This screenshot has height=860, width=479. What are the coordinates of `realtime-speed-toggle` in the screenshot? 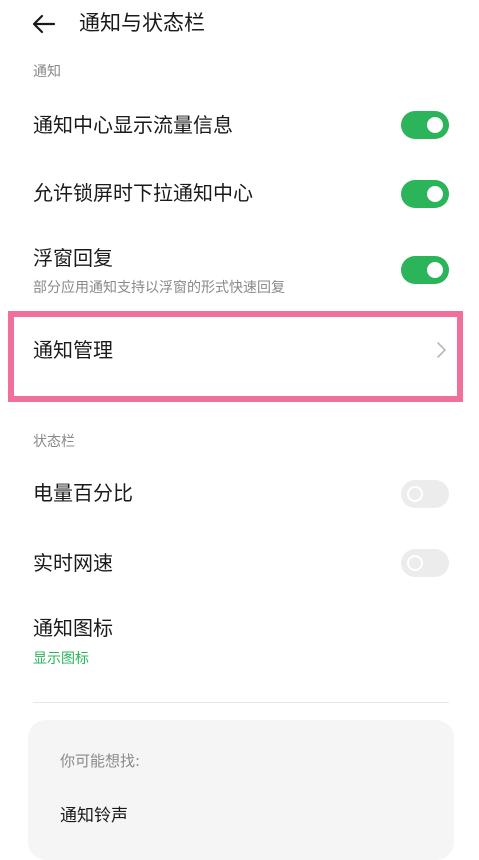 It's located at (425, 563).